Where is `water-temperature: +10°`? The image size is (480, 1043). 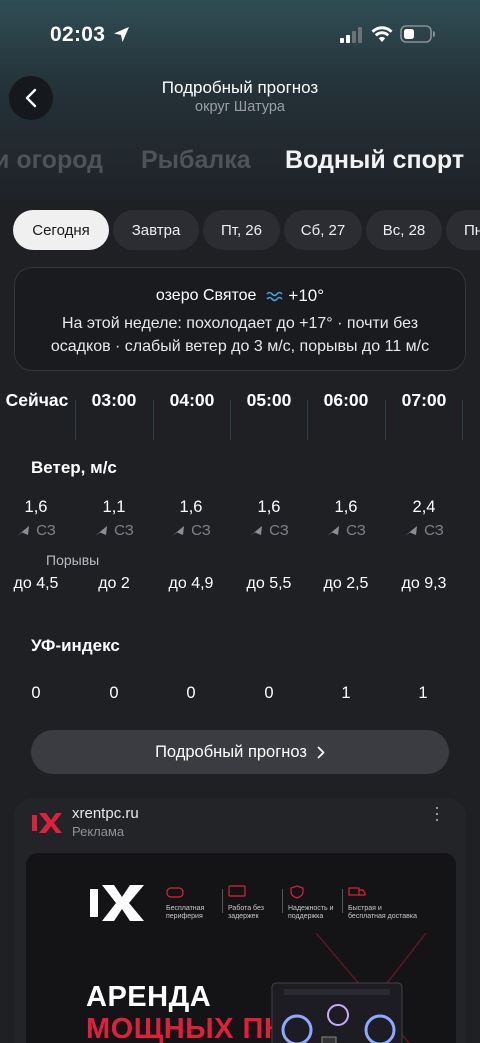 water-temperature: +10° is located at coordinates (306, 295).